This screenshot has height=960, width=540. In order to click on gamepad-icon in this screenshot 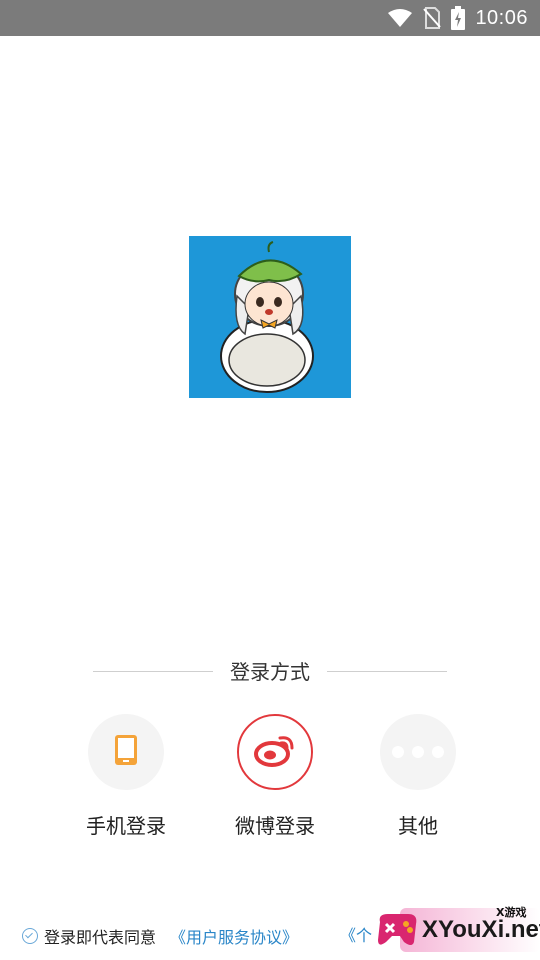, I will do `click(397, 929)`.